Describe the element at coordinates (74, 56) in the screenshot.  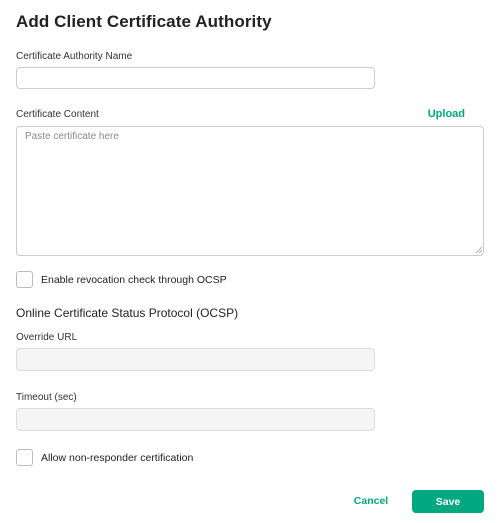
I see `ca-name-label: Certificate Authority Name` at that location.